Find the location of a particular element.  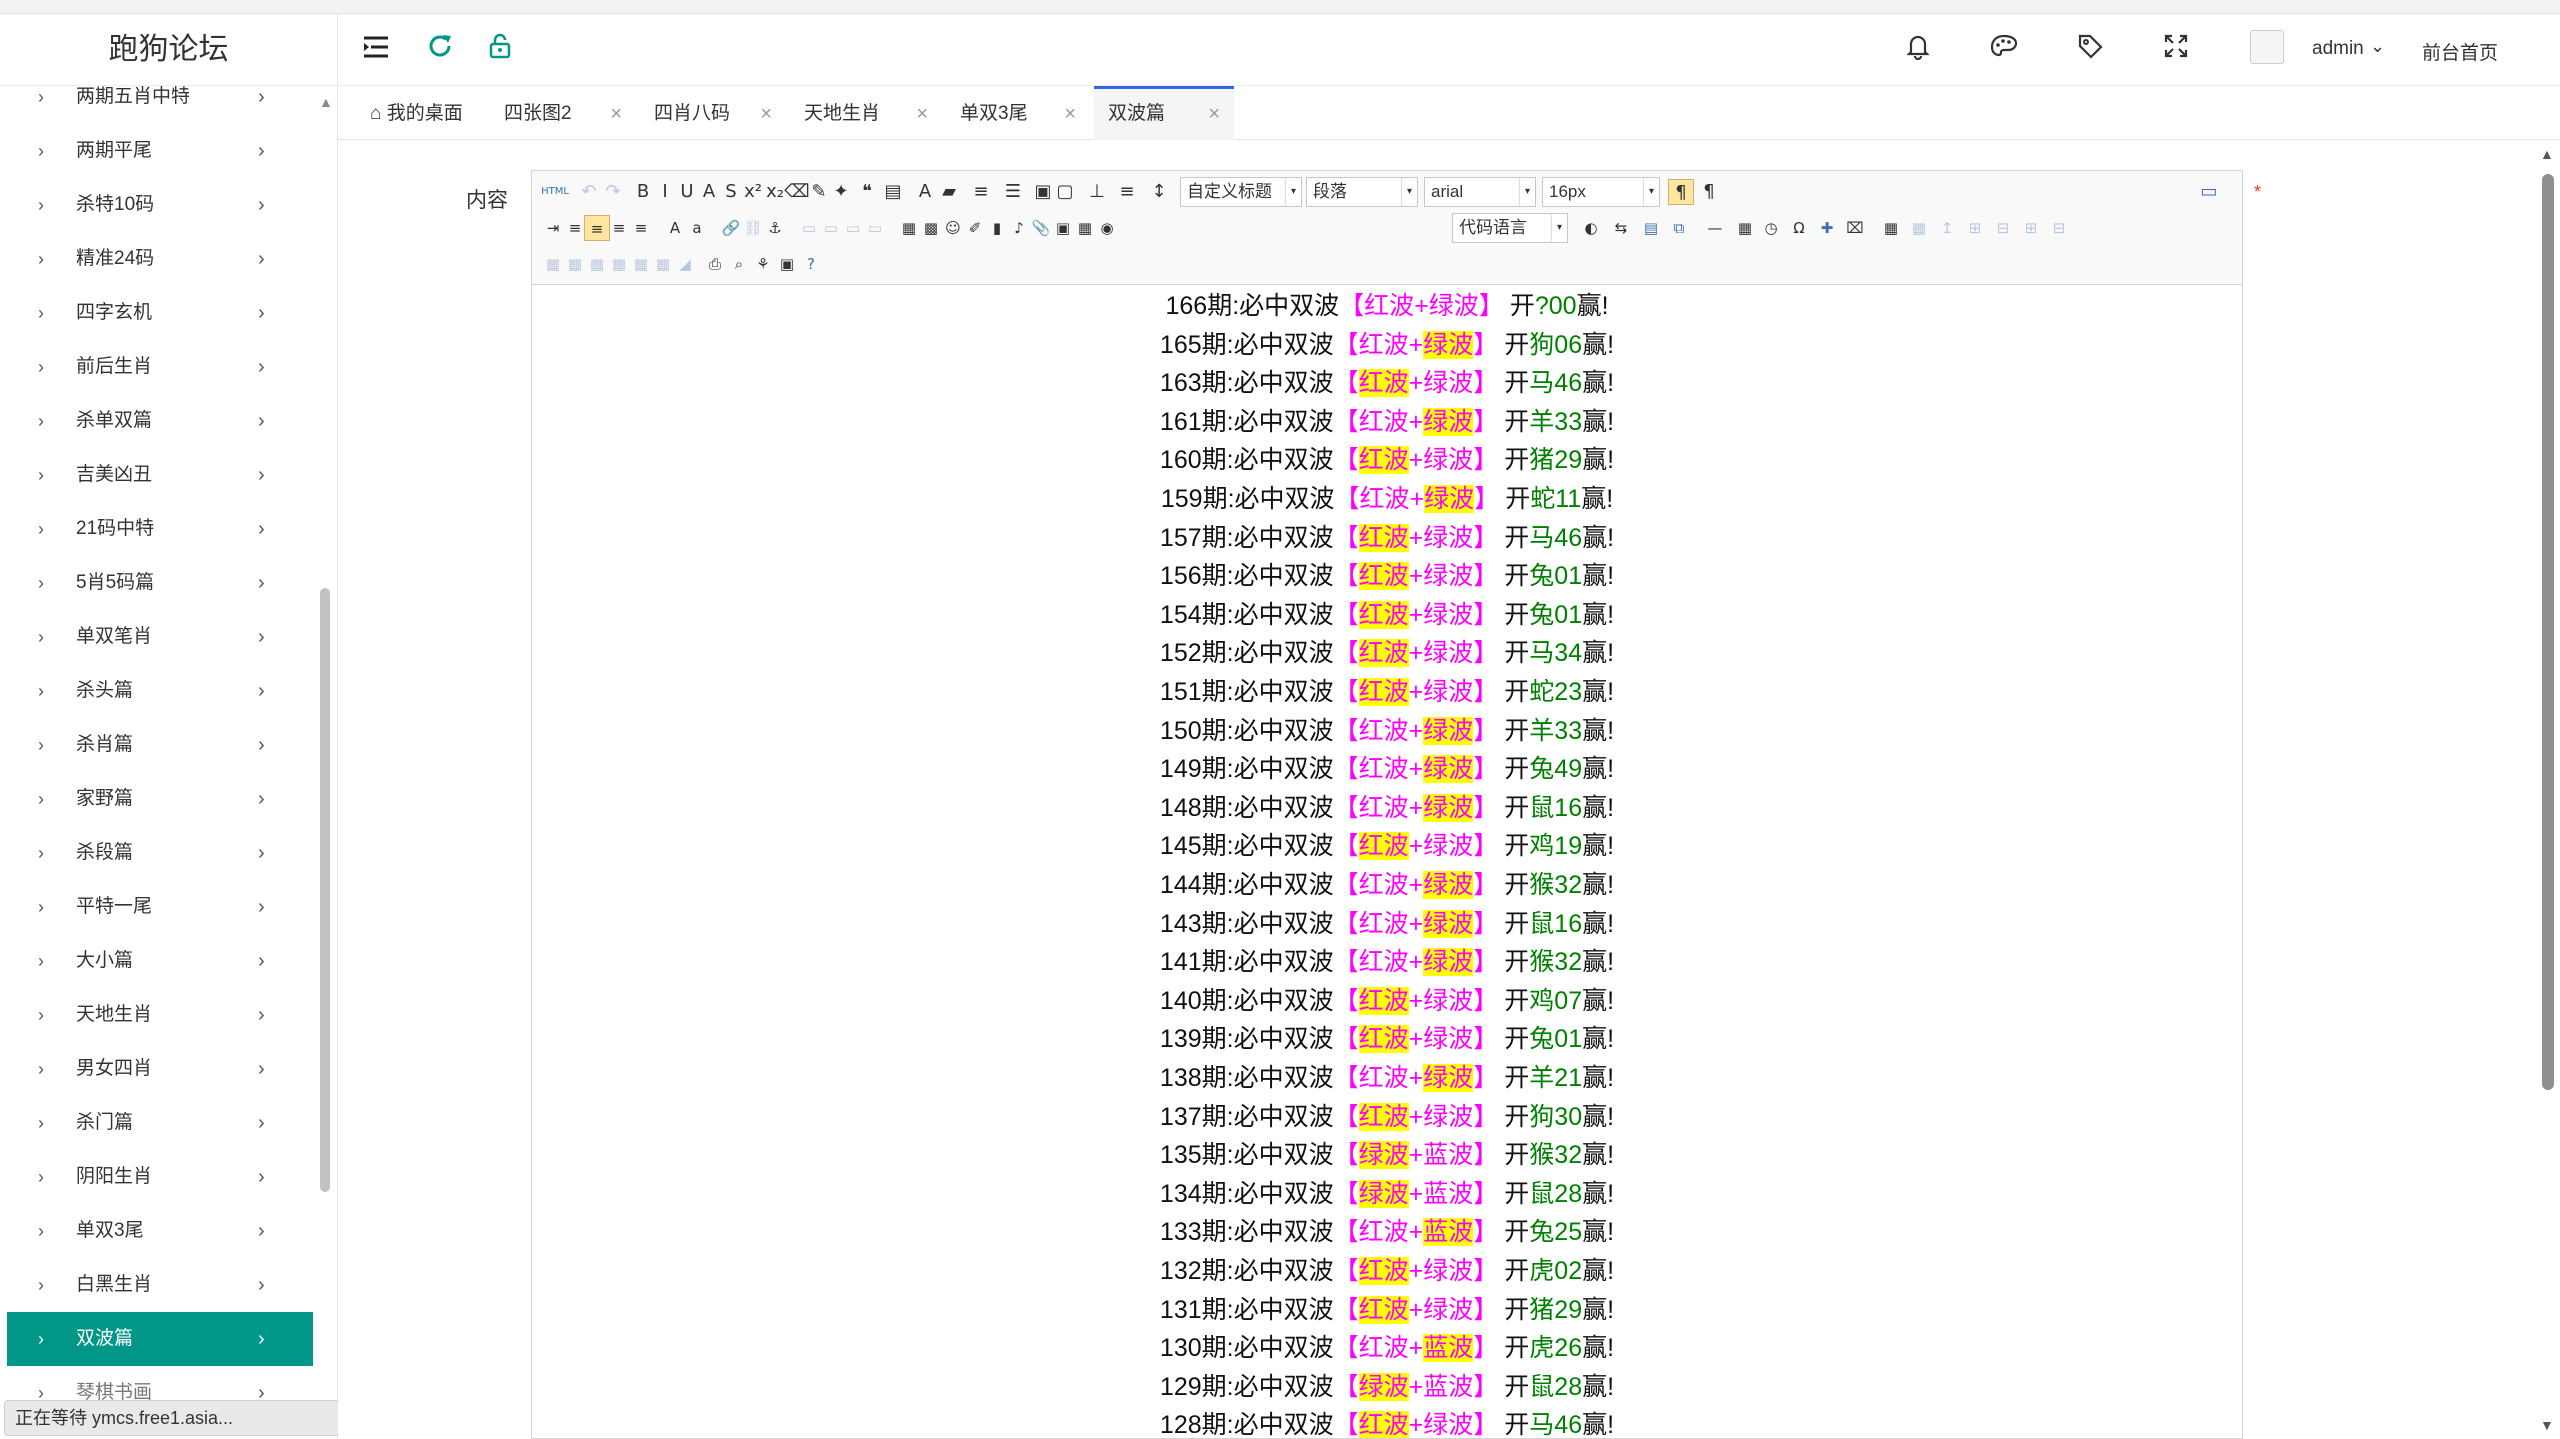

sidebar-item: › 天地生肖 › is located at coordinates (132, 1015).